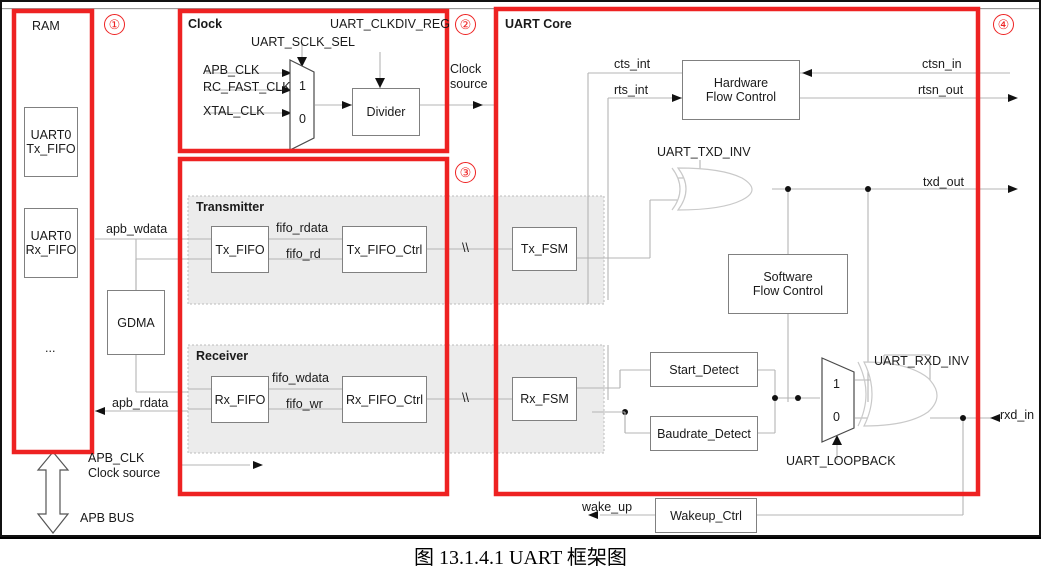 The image size is (1041, 579). What do you see at coordinates (465, 24) in the screenshot?
I see `group-number-2: ②` at bounding box center [465, 24].